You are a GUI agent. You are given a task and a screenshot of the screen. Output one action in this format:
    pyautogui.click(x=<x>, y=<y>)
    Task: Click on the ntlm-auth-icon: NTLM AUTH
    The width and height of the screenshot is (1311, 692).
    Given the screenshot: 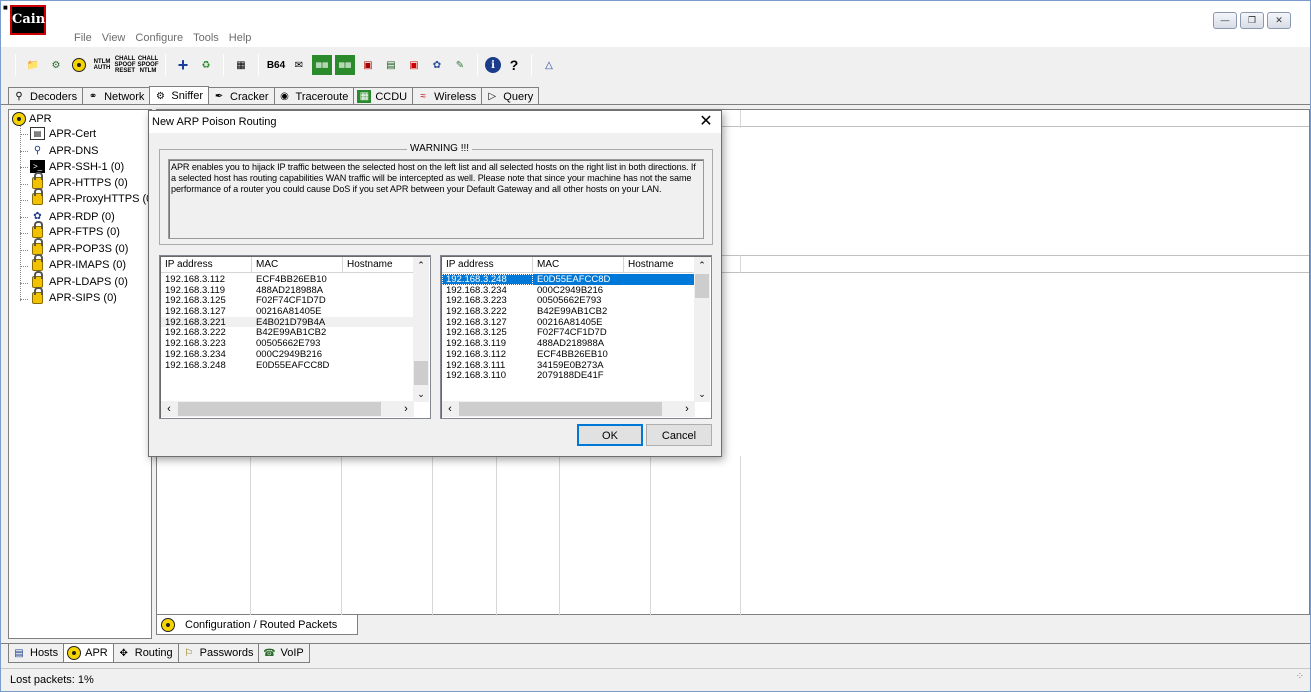 What is the action you would take?
    pyautogui.click(x=102, y=65)
    